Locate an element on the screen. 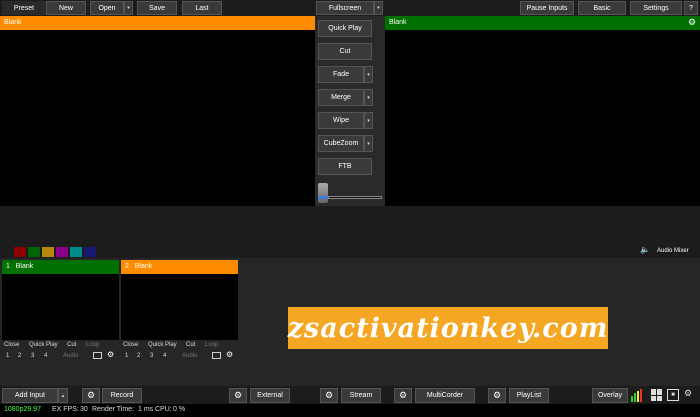 The width and height of the screenshot is (700, 417). bottom-settings-gear-icon: ⚙ is located at coordinates (688, 393).